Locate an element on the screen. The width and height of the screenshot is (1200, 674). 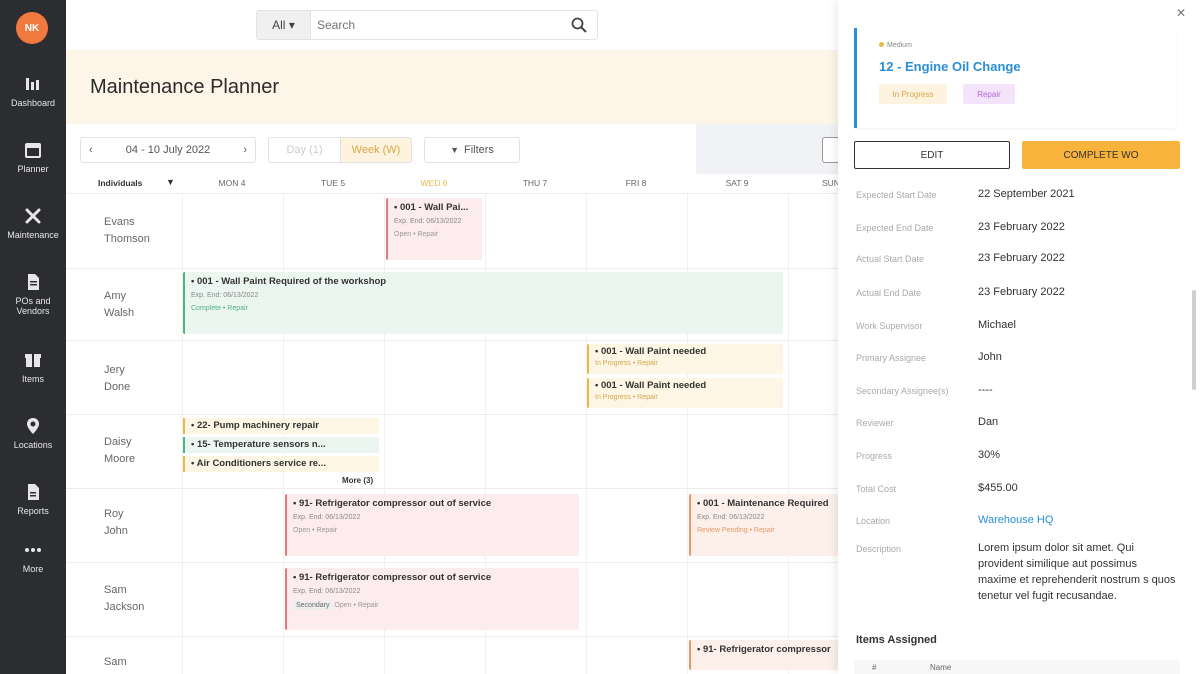
sidebar-item-label: Locations is located at coordinates (33, 445).